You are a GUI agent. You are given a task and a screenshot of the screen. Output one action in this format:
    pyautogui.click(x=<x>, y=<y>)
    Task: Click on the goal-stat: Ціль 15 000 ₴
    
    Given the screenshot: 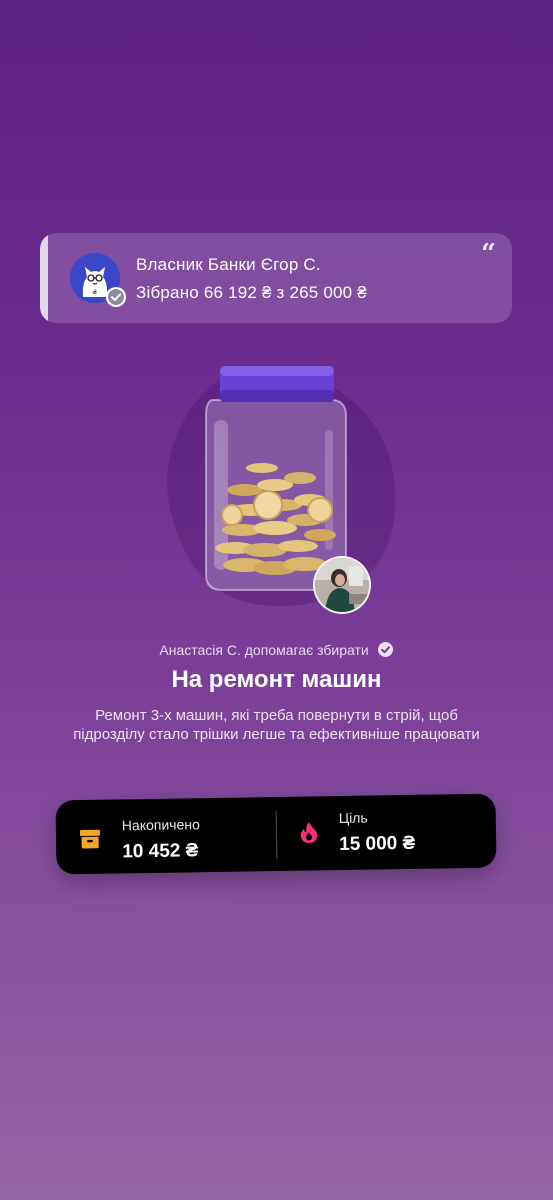 What is the action you would take?
    pyautogui.click(x=386, y=832)
    